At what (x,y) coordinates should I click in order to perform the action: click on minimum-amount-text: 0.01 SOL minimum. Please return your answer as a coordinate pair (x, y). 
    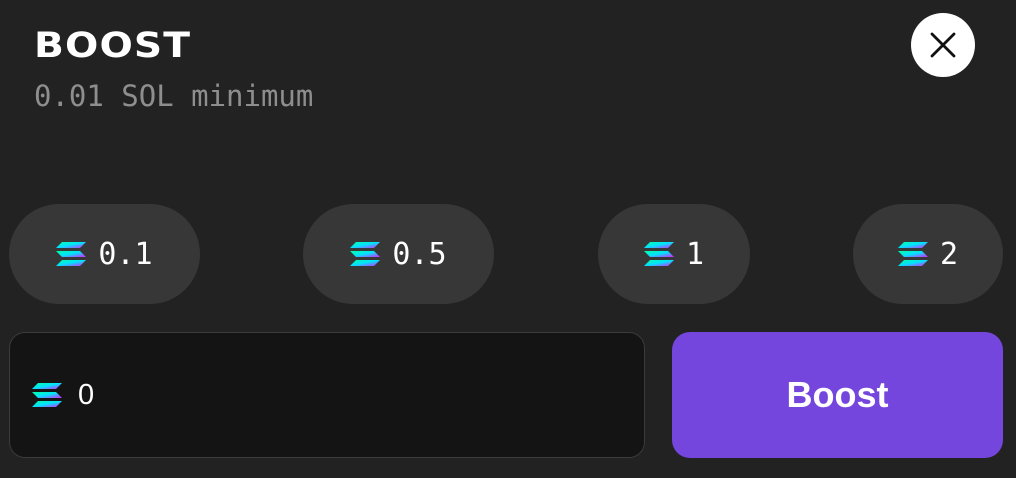
    Looking at the image, I should click on (174, 96).